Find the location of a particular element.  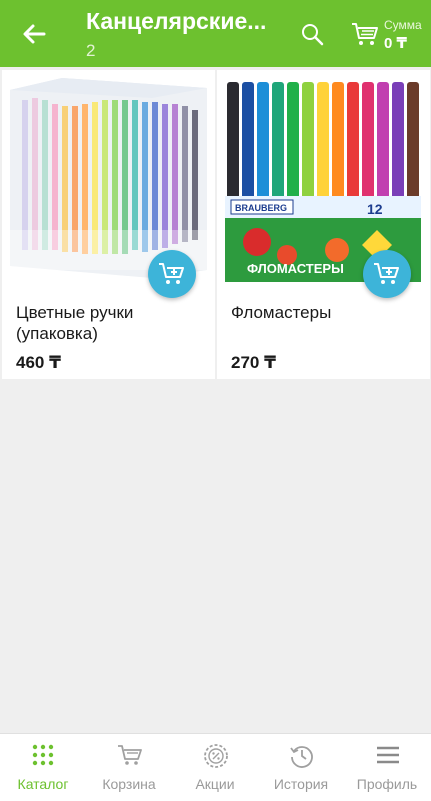

search-icon is located at coordinates (313, 35).